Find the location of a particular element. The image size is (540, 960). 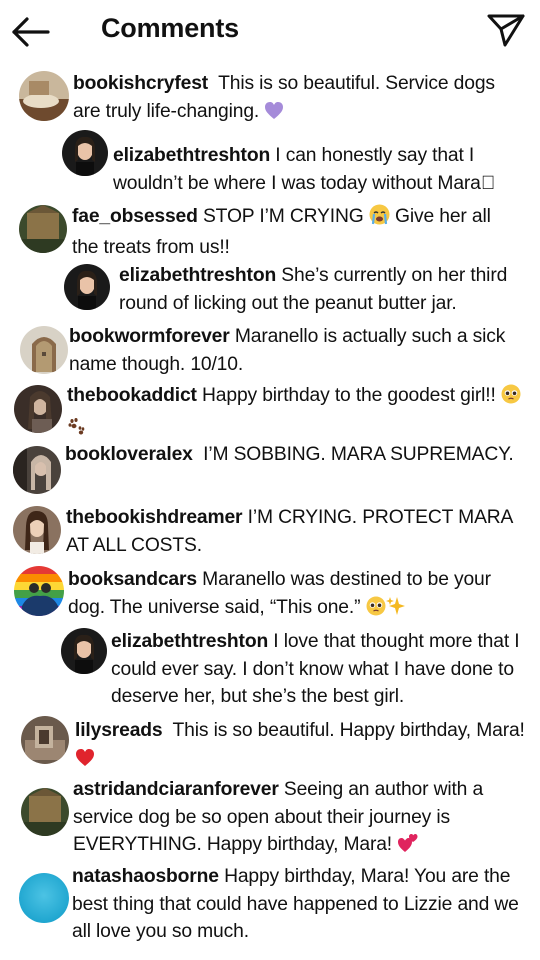

purple-heart-icon is located at coordinates (274, 115).